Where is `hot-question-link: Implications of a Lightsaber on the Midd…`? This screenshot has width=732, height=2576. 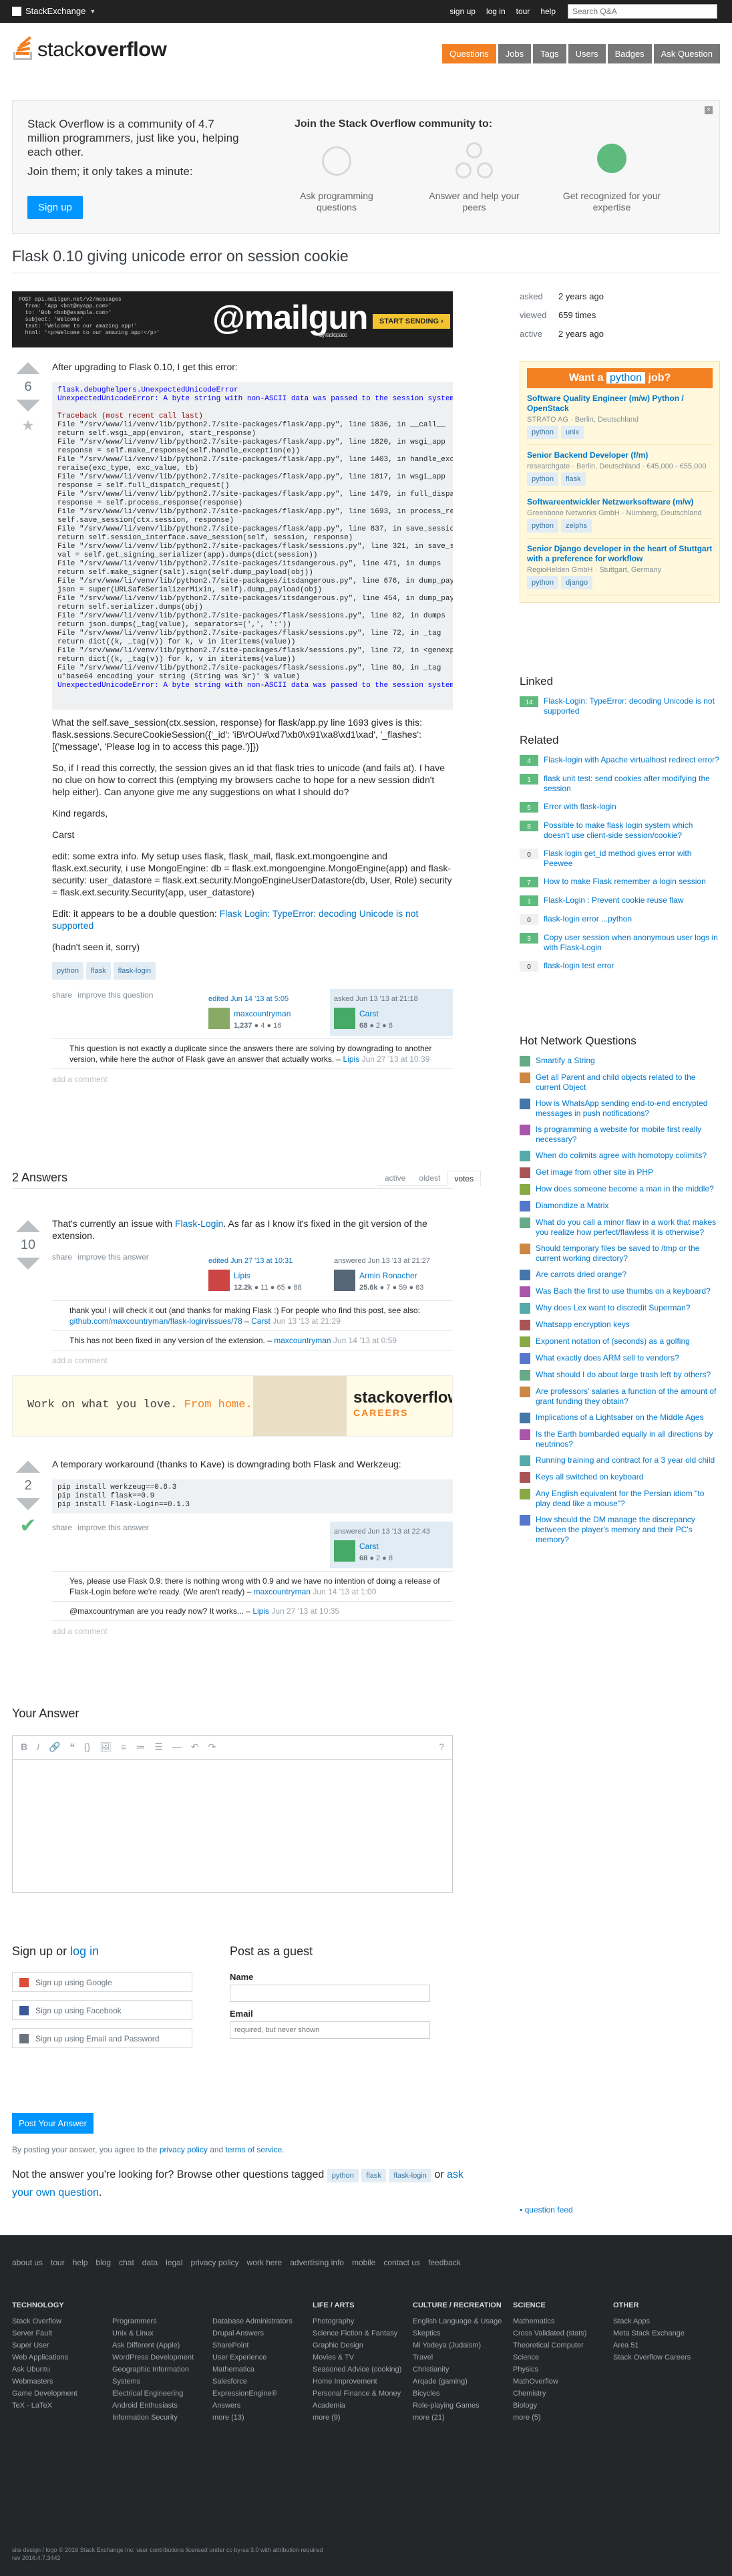
hot-question-link: Implications of a Lightsaber on the Midd… is located at coordinates (620, 1418).